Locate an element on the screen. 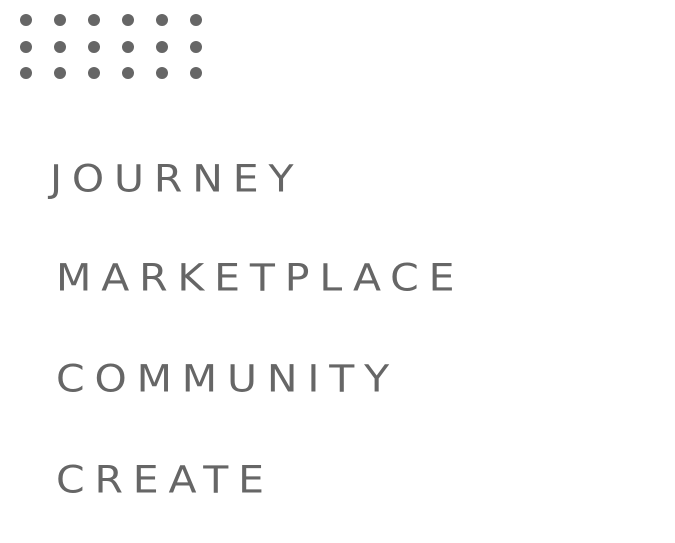 The height and width of the screenshot is (543, 675). menu-item-create: CREATE is located at coordinates (165, 480).